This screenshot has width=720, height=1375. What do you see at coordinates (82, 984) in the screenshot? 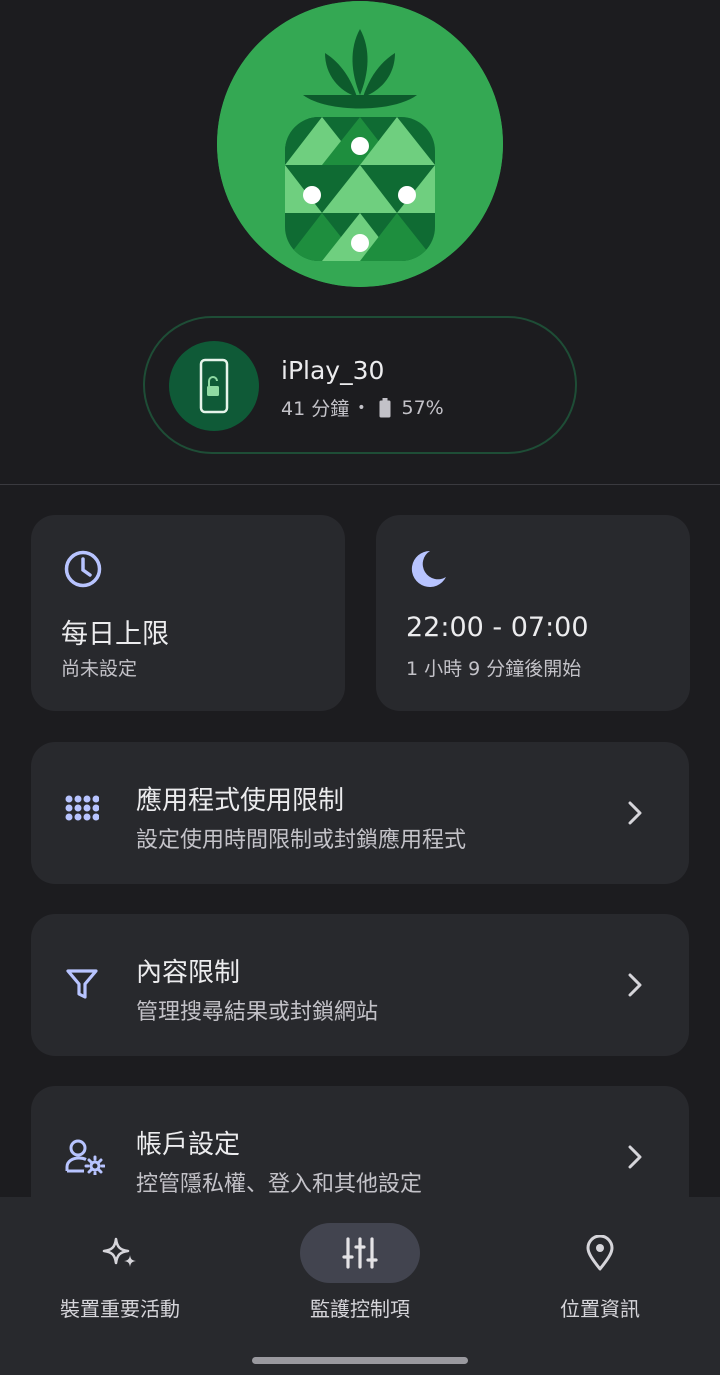
I see `filter-icon` at bounding box center [82, 984].